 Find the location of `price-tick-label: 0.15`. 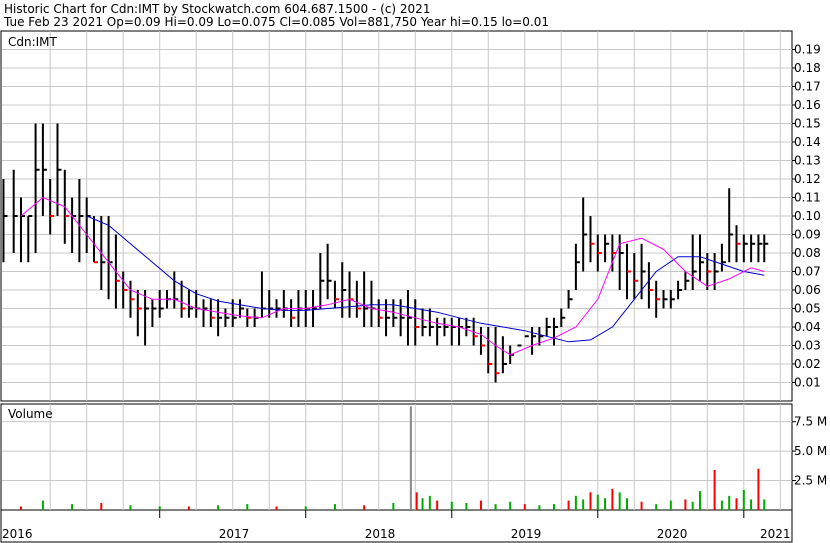

price-tick-label: 0.15 is located at coordinates (807, 124).